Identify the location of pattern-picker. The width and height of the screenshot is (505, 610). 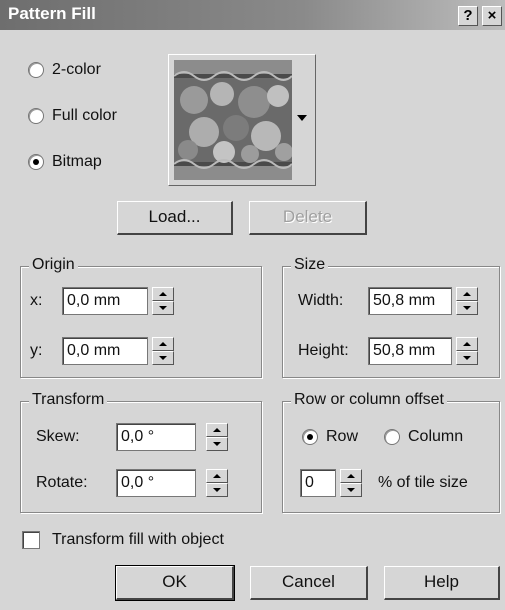
(242, 120).